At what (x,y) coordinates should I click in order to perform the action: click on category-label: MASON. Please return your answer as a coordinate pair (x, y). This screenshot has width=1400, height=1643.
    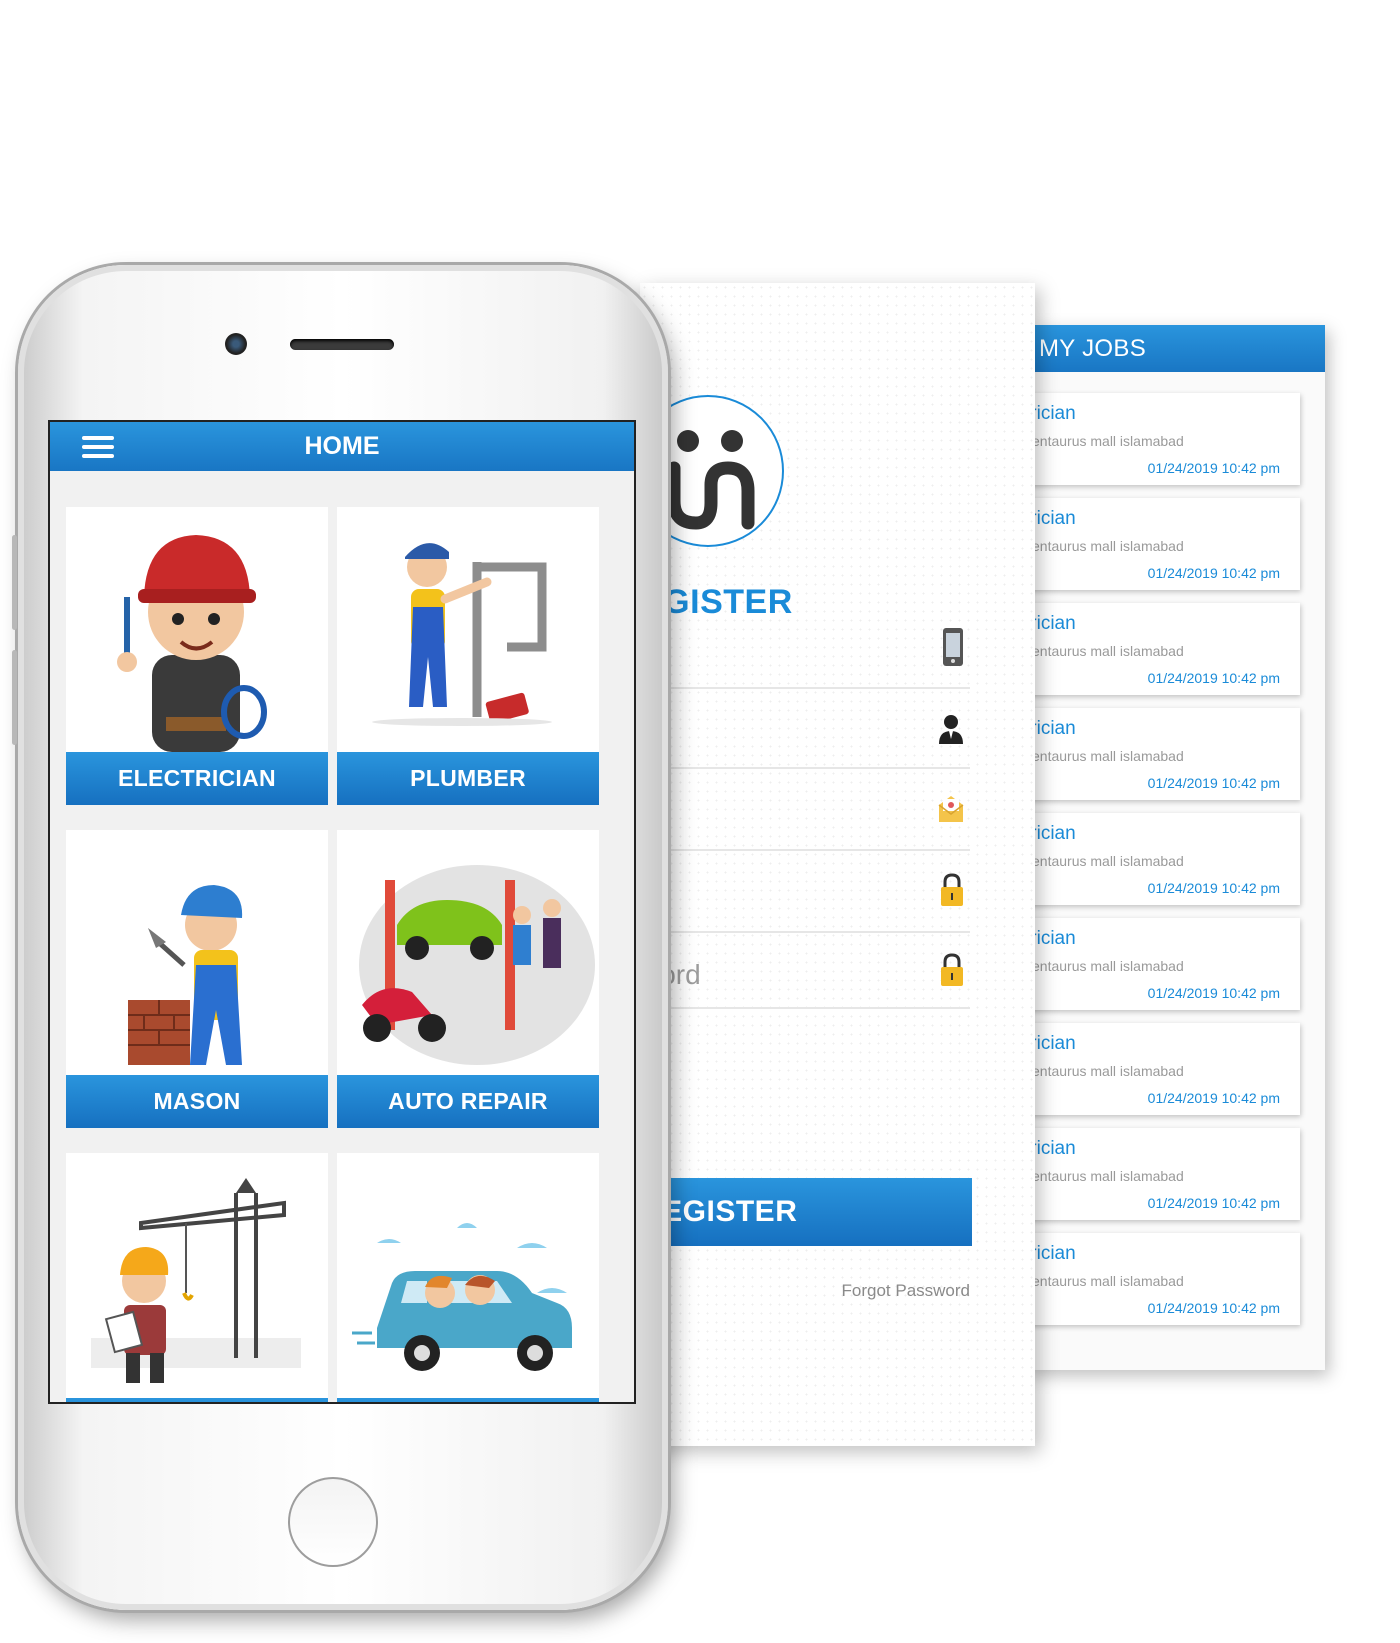
    Looking at the image, I should click on (197, 1101).